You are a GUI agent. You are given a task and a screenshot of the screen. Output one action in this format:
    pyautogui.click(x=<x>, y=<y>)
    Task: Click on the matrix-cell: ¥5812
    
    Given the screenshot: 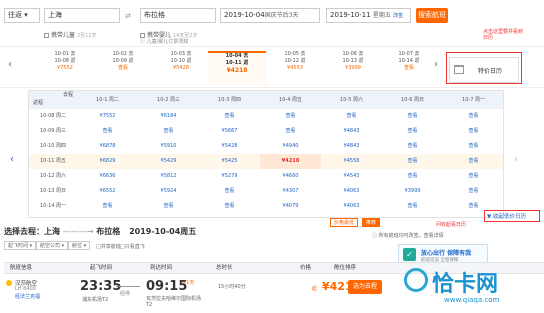 What is the action you would take?
    pyautogui.click(x=168, y=176)
    